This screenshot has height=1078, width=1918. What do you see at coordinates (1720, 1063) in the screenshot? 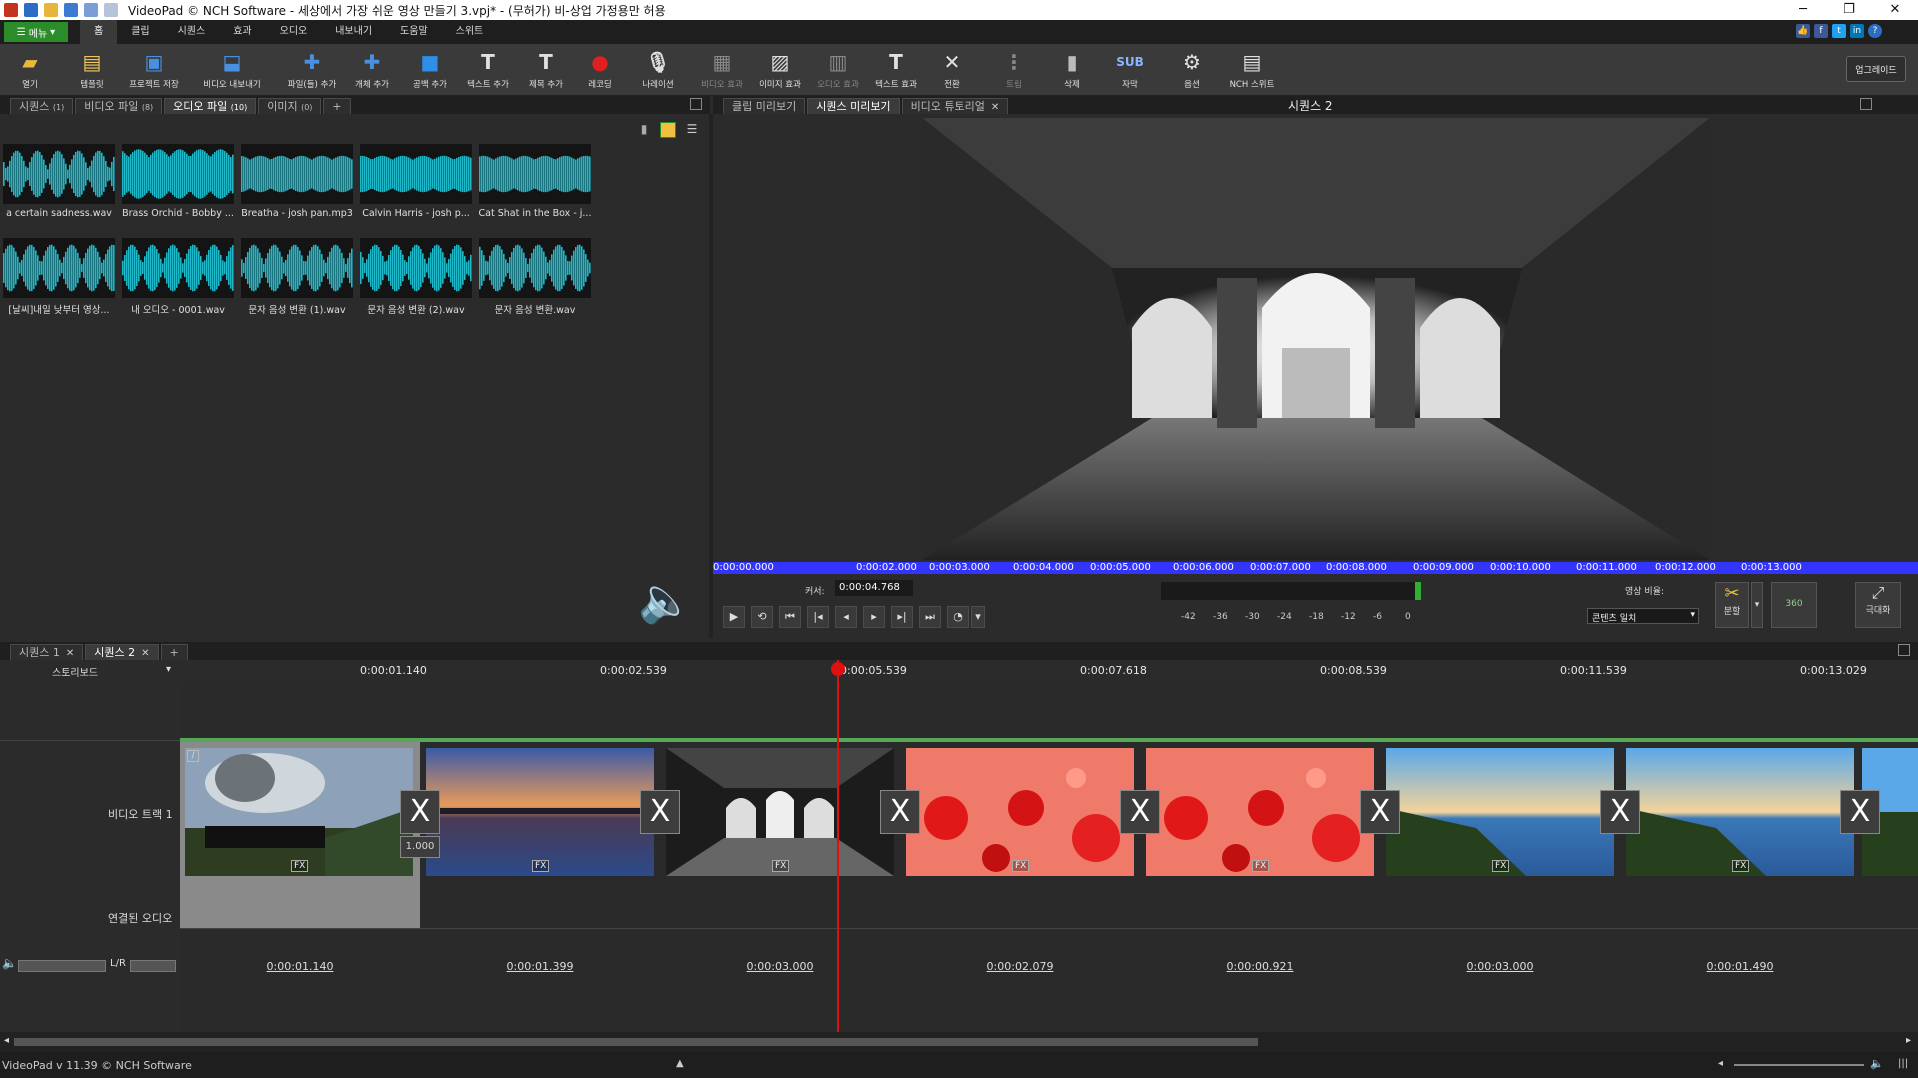
I see `zoom-out-icon: ◂` at bounding box center [1720, 1063].